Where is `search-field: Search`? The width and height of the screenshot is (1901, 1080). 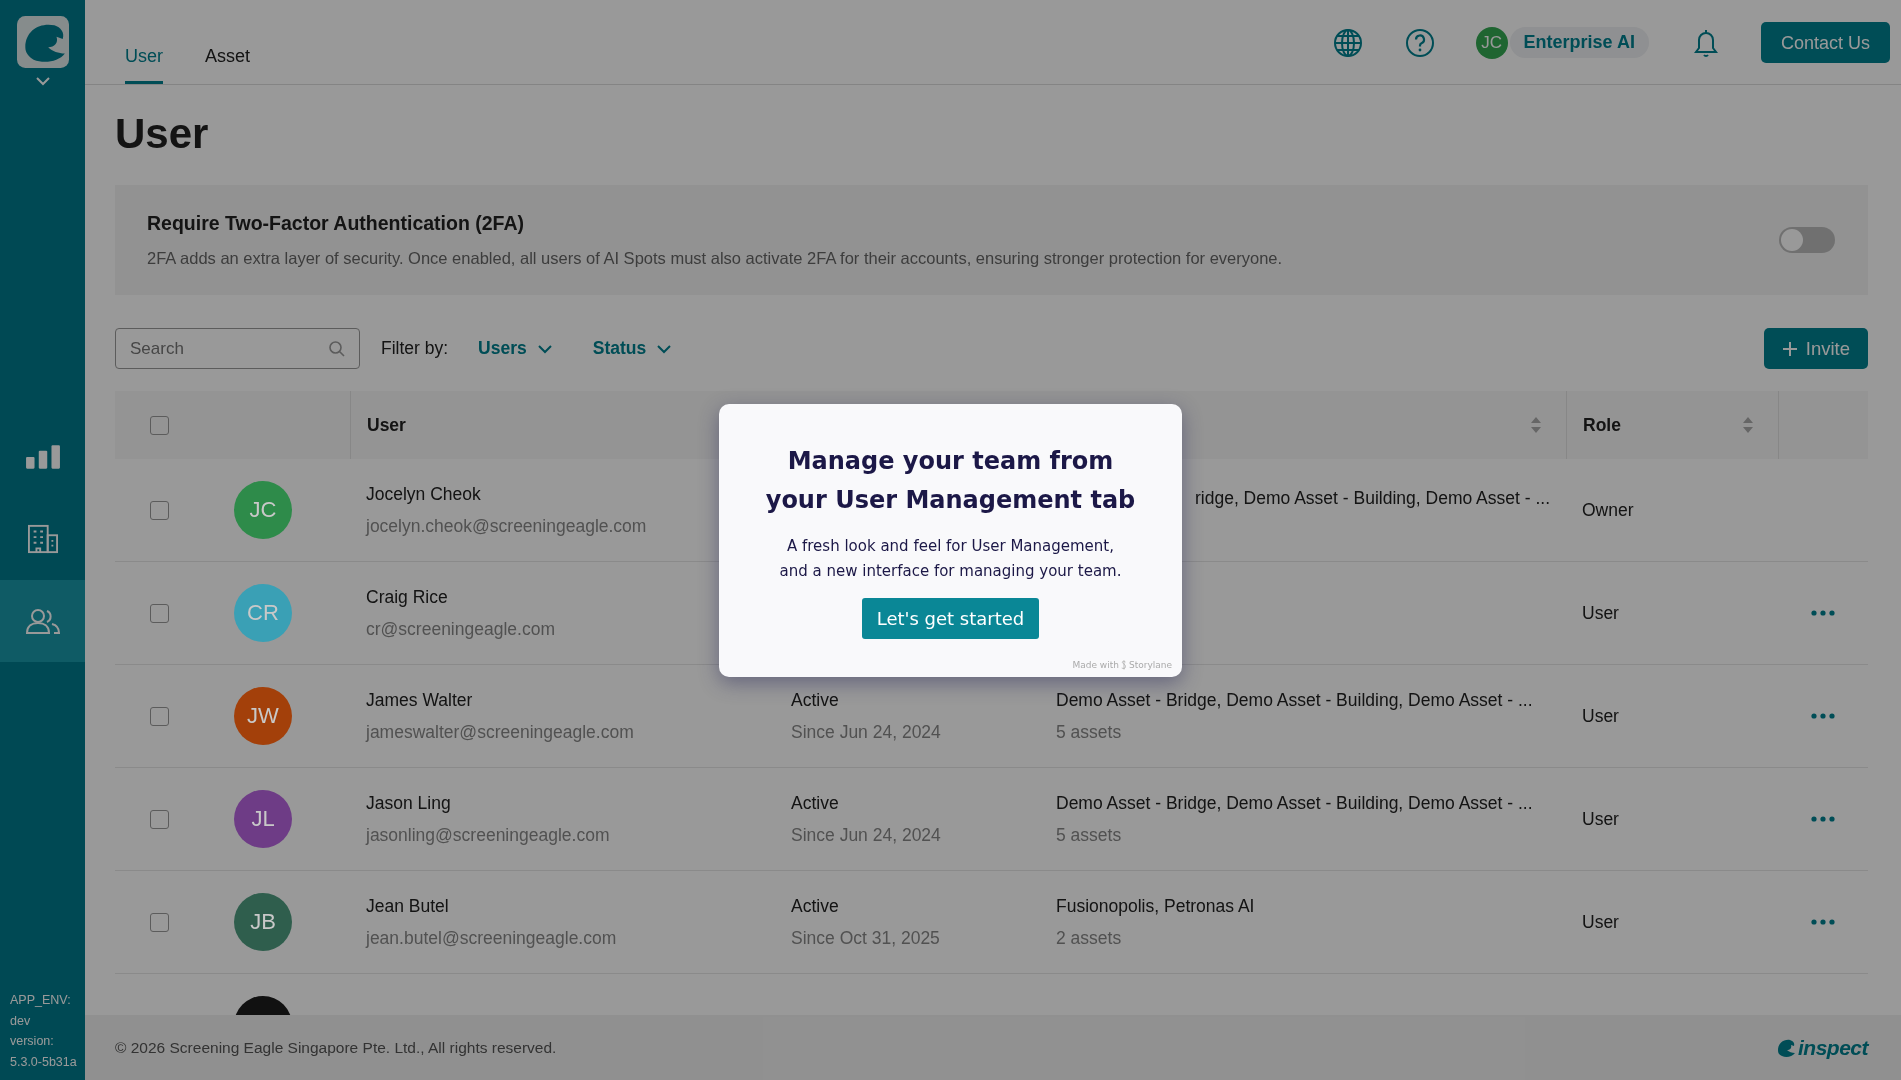
search-field: Search is located at coordinates (237, 348).